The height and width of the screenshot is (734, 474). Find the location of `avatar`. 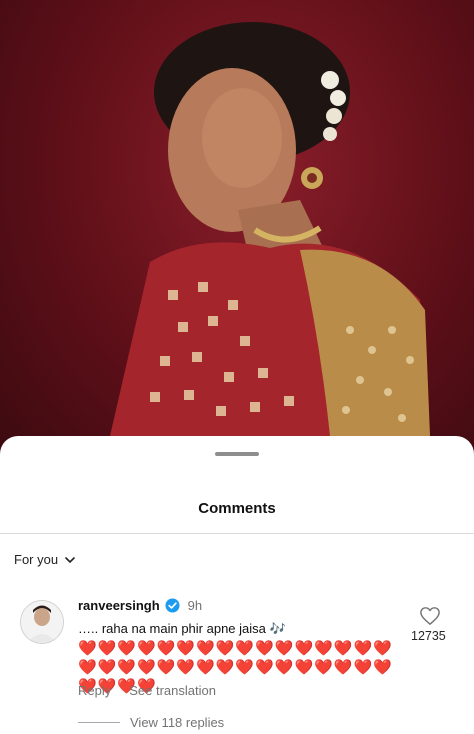

avatar is located at coordinates (42, 622).